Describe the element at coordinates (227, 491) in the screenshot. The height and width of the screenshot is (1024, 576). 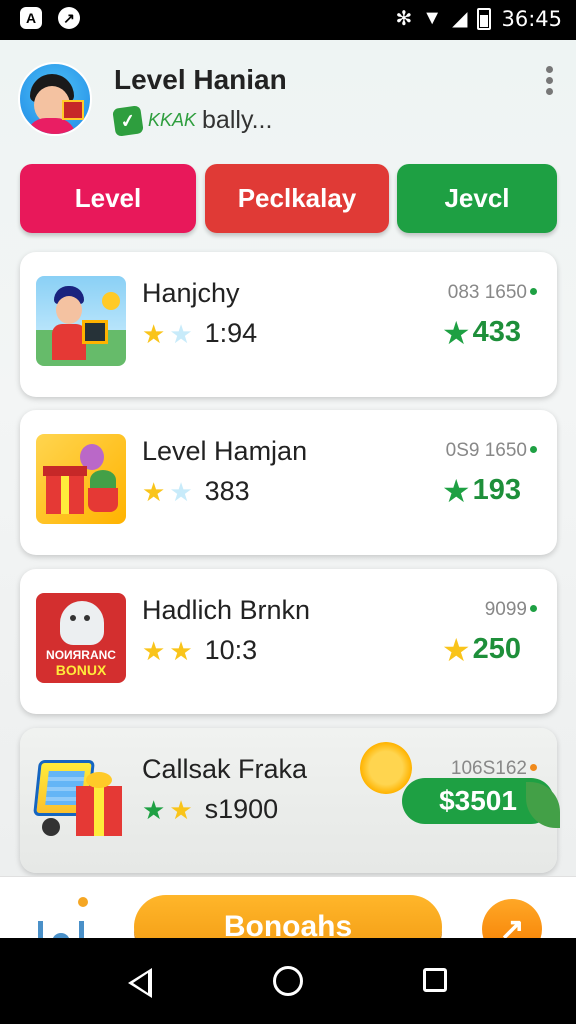
I see `item-rating-count: 383` at that location.